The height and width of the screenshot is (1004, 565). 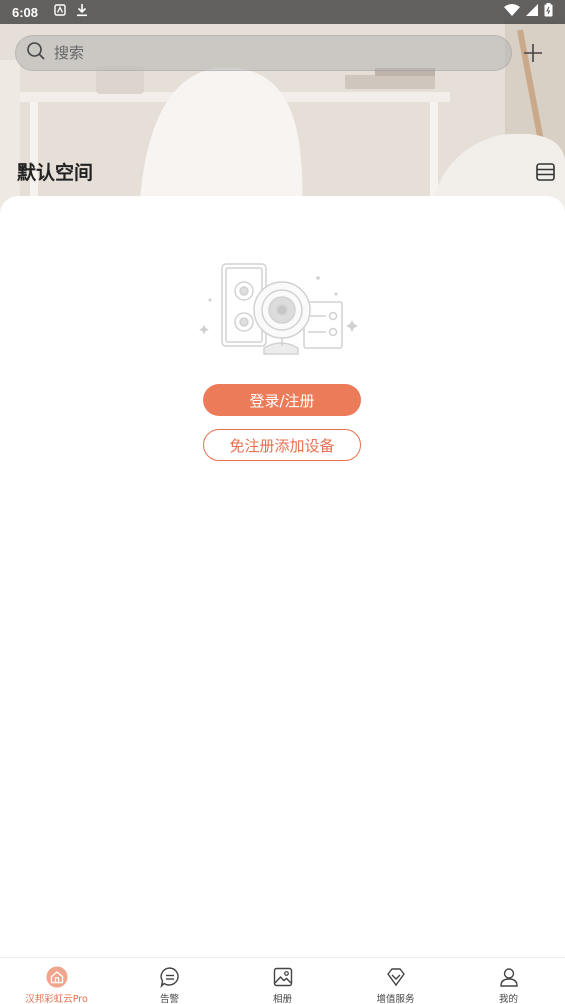 What do you see at coordinates (532, 12) in the screenshot?
I see `signal-icon` at bounding box center [532, 12].